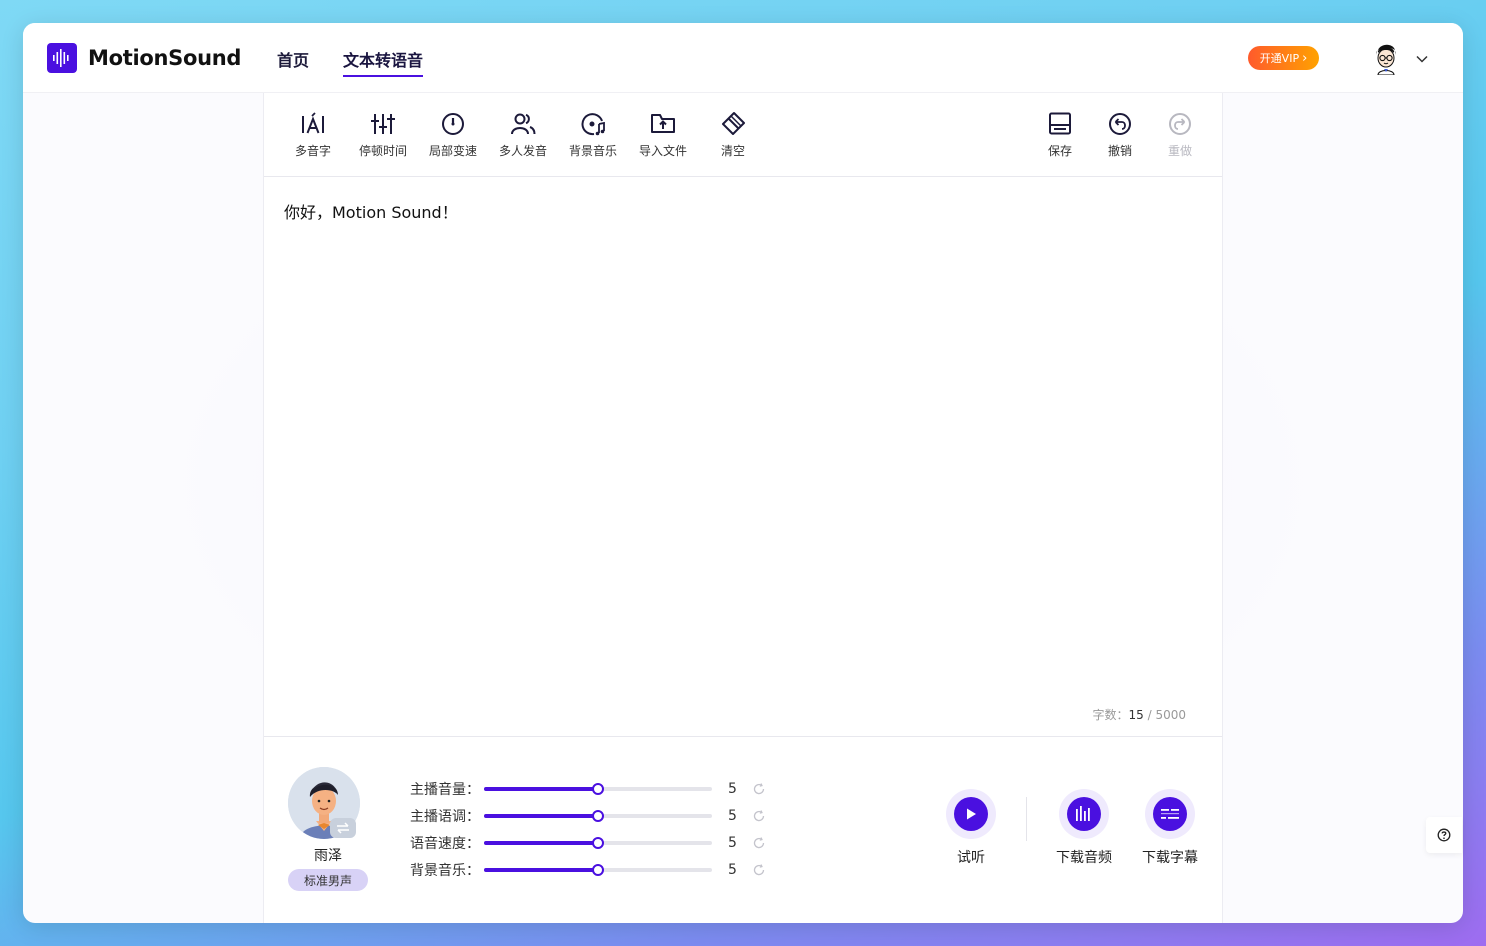 The image size is (1486, 946). What do you see at coordinates (1180, 124) in the screenshot?
I see `redo-icon` at bounding box center [1180, 124].